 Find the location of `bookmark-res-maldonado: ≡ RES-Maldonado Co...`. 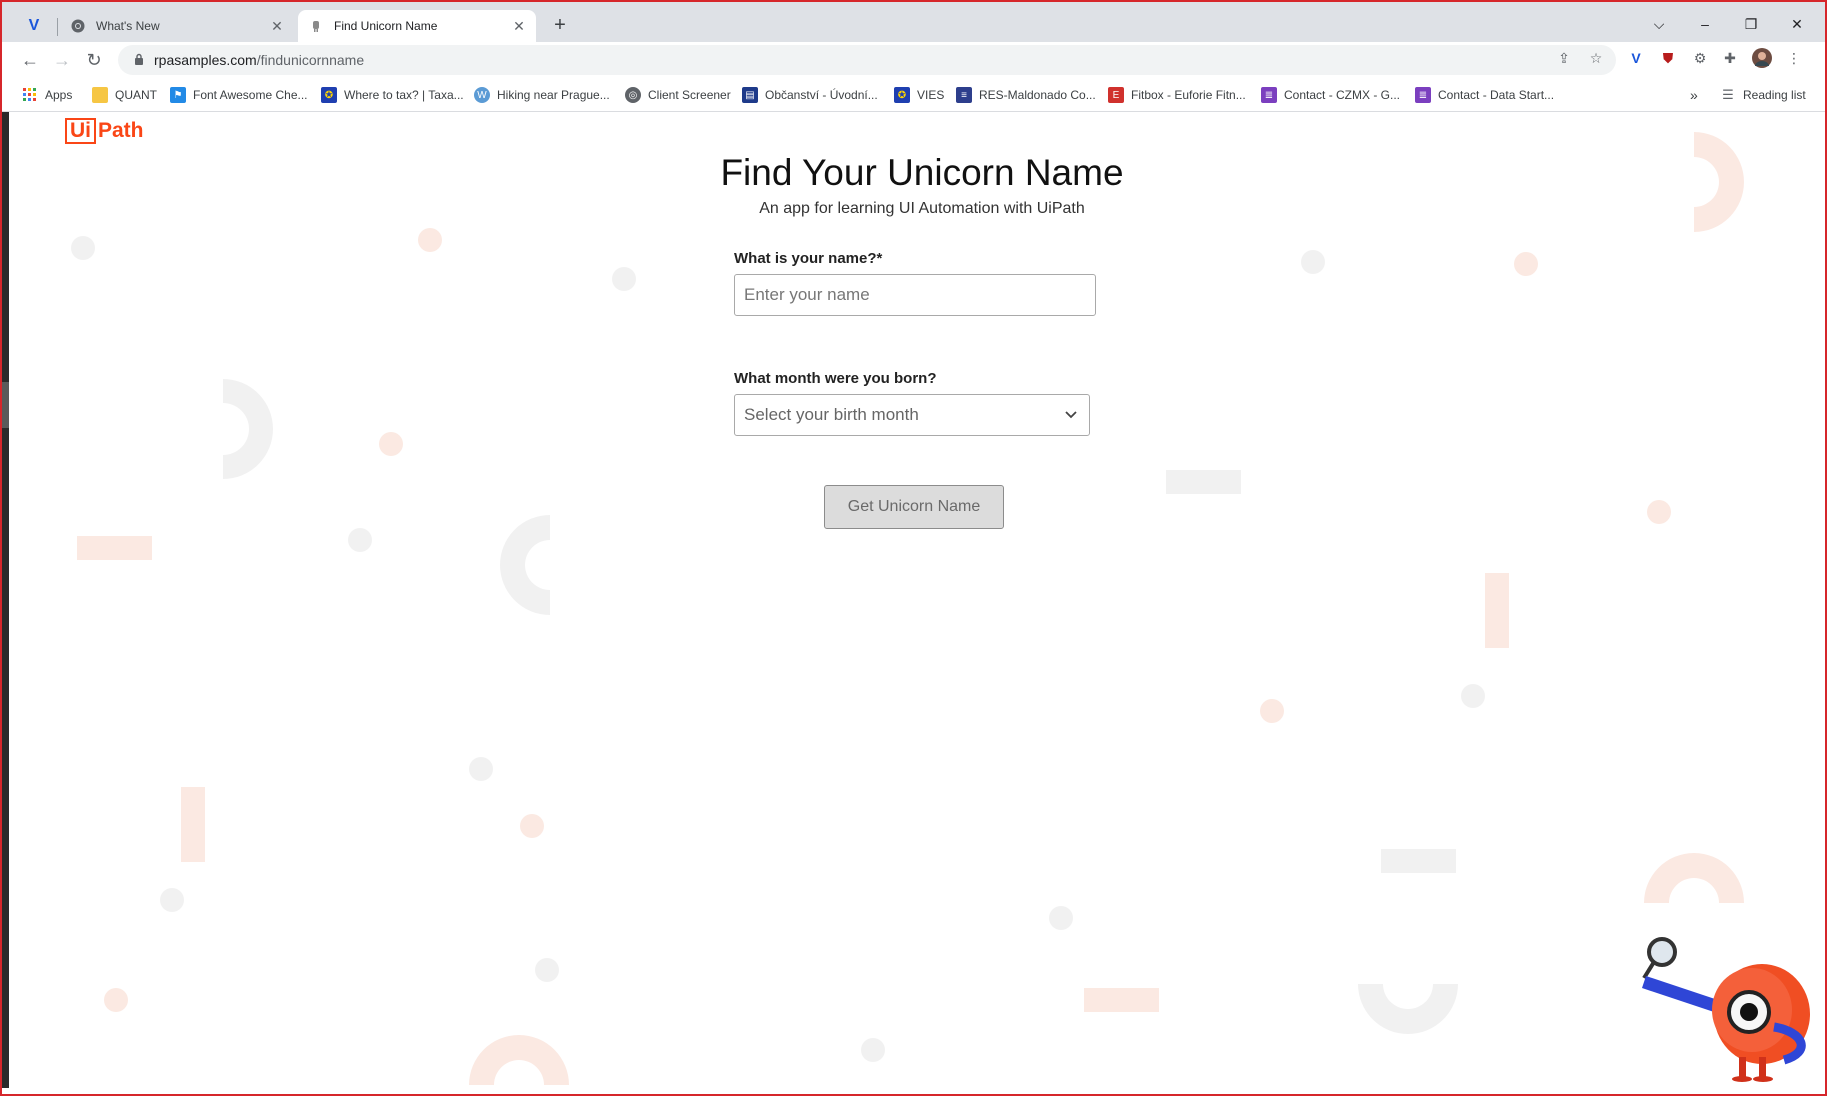

bookmark-res-maldonado: ≡ RES-Maldonado Co... is located at coordinates (1026, 95).